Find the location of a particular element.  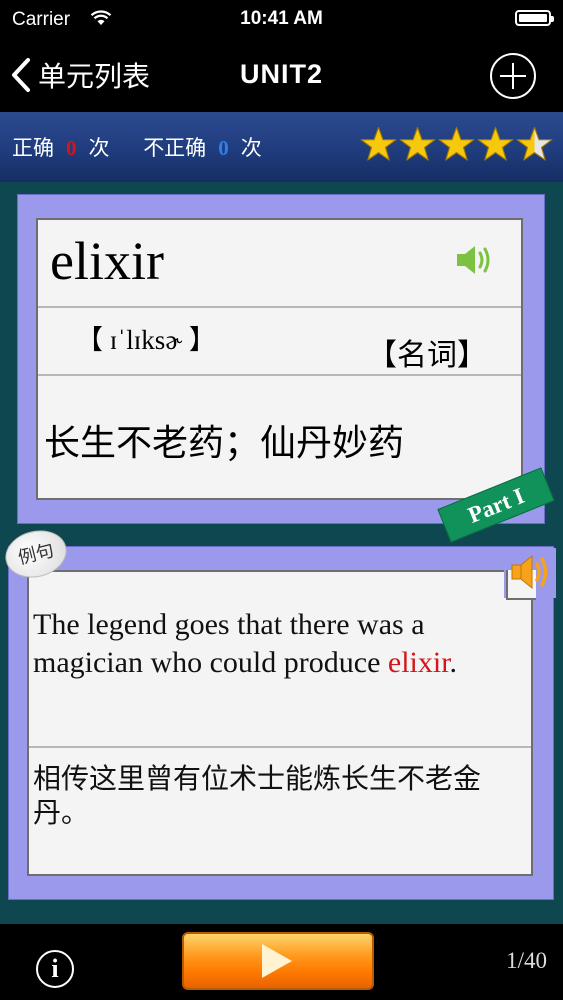

answer-stats: 正确 0 次 不正确 0 次 is located at coordinates (137, 147).